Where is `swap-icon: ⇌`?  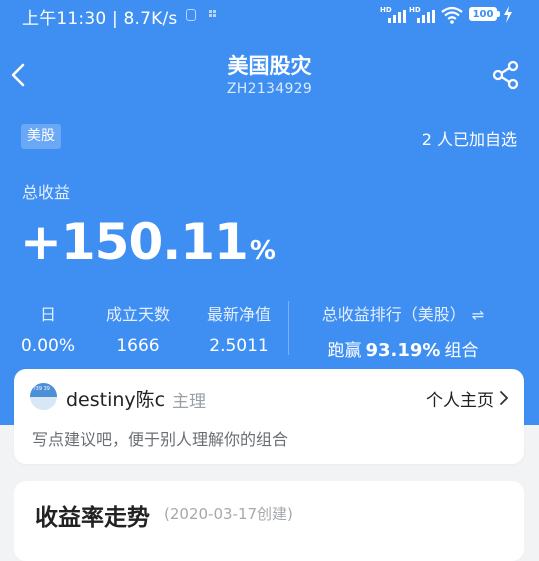
swap-icon: ⇌ is located at coordinates (478, 315).